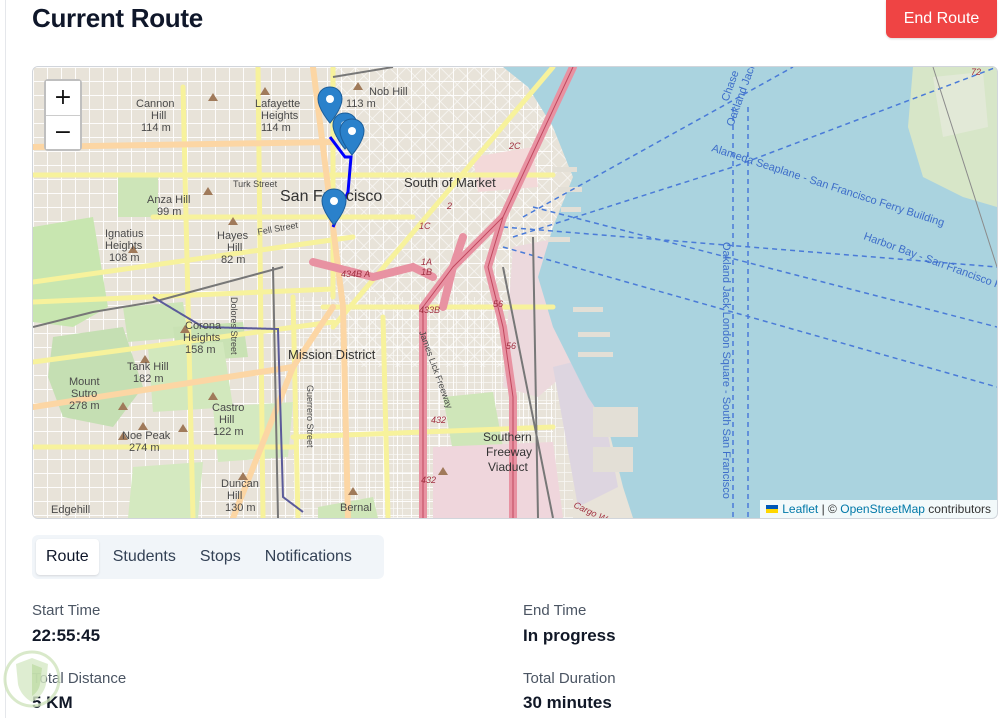  Describe the element at coordinates (124, 234) in the screenshot. I see `map-label: Ignatius` at that location.